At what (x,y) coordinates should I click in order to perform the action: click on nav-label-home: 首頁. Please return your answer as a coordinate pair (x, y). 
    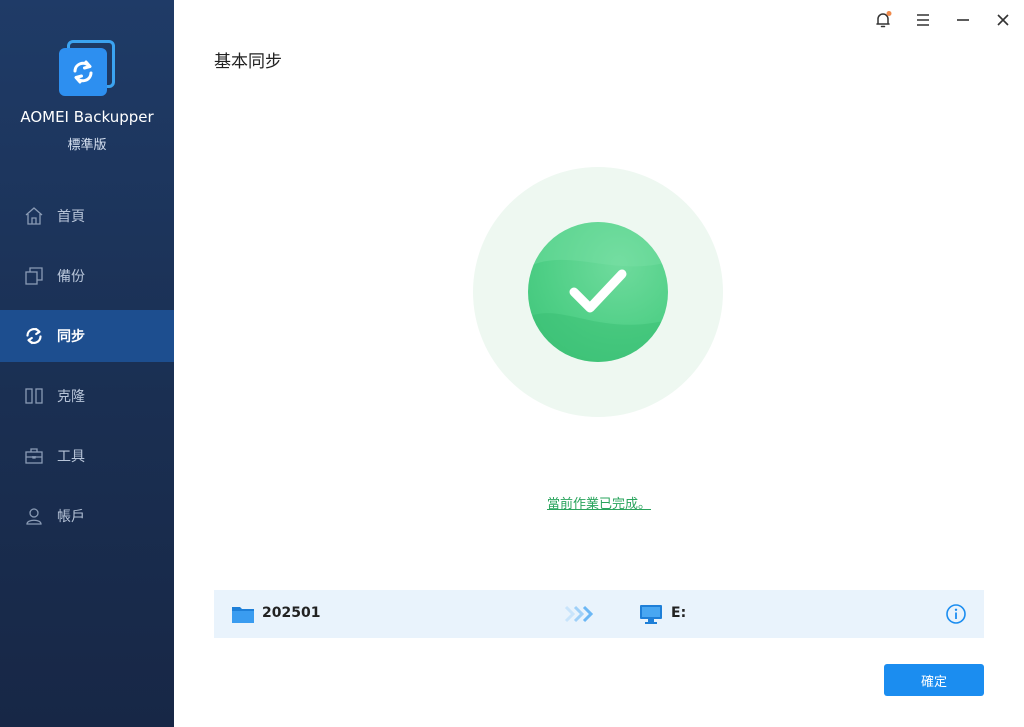
    Looking at the image, I should click on (71, 217).